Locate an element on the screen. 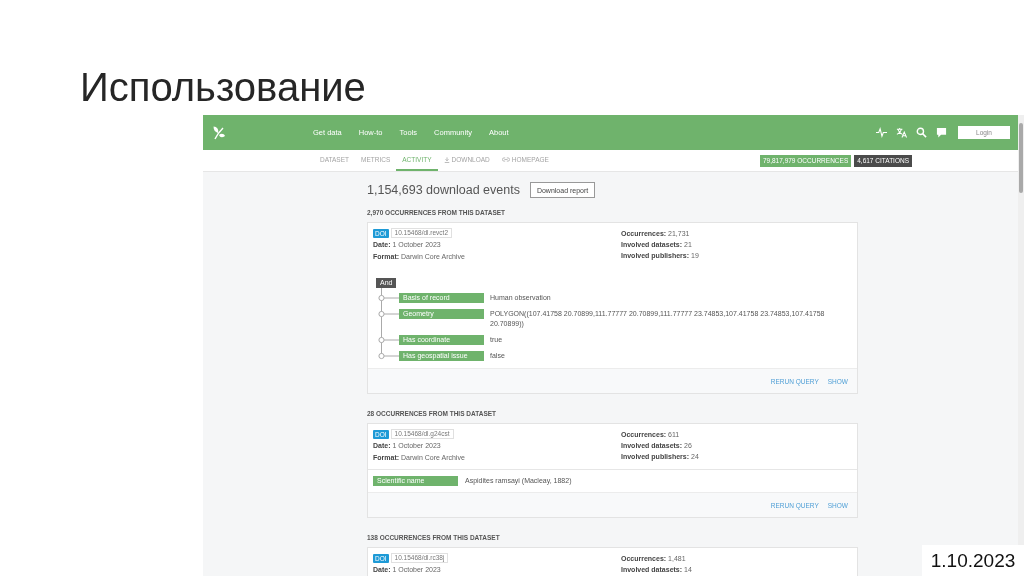 This screenshot has width=1024, height=576. pulse-icon is located at coordinates (881, 132).